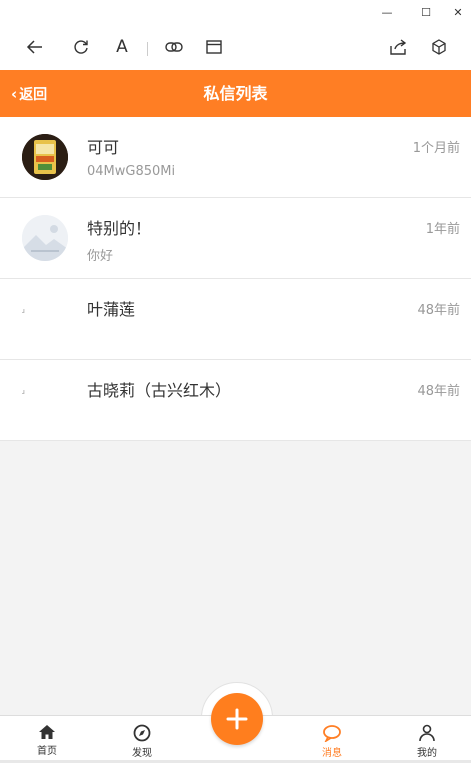  I want to click on message-row: 可可 04MwG850Mi 1个月前, so click(235, 157).